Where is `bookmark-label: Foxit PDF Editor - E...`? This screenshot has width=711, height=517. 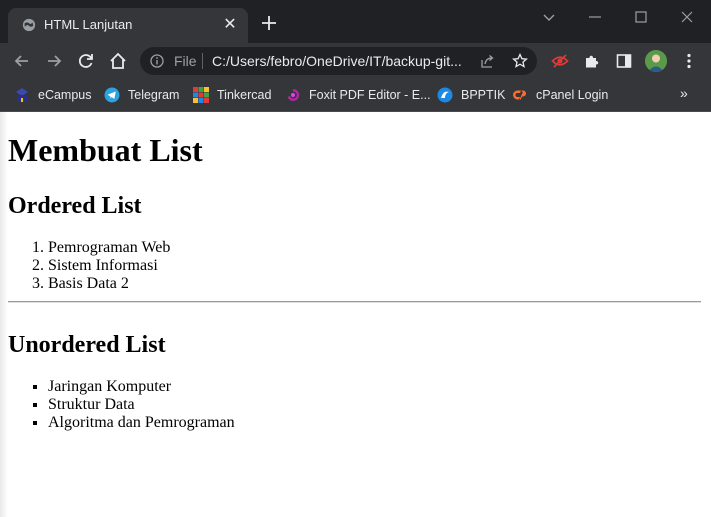 bookmark-label: Foxit PDF Editor - E... is located at coordinates (370, 95).